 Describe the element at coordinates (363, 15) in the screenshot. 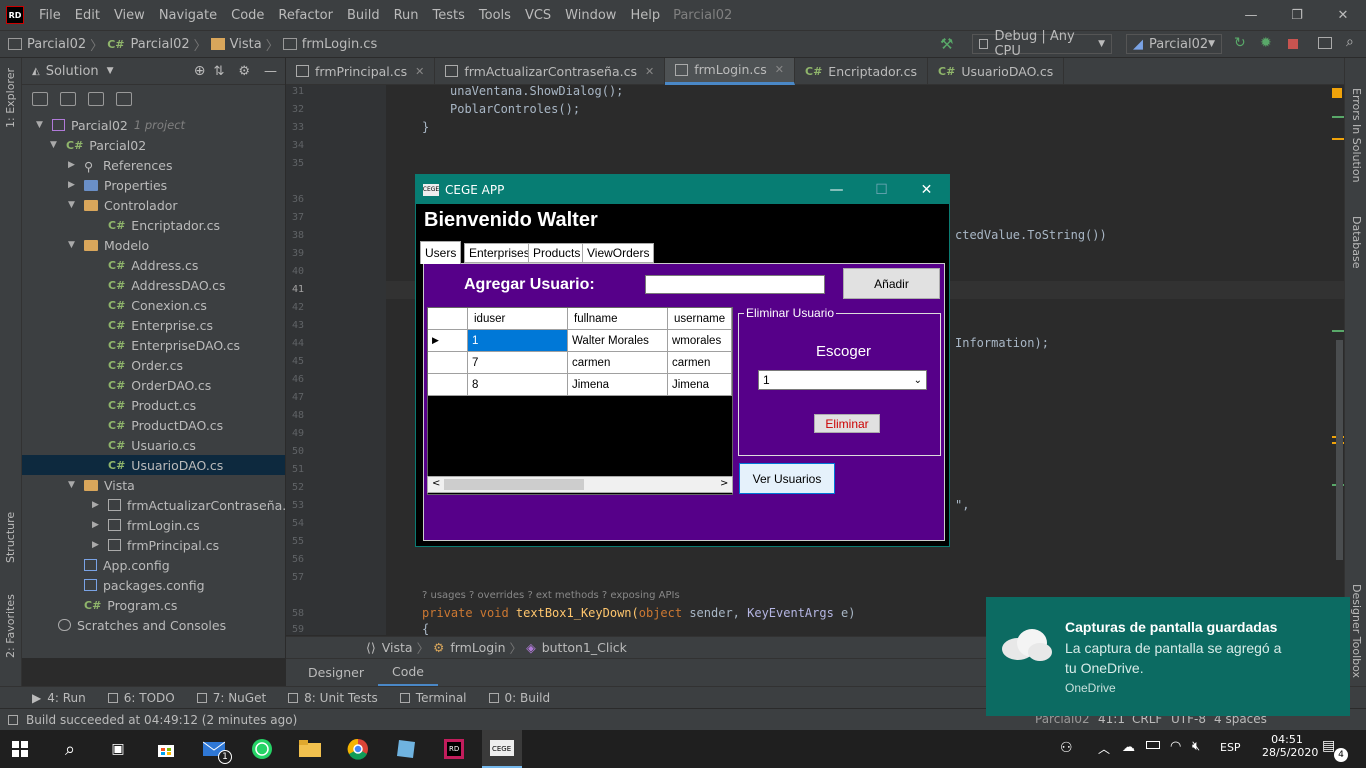

I see `menu-build: Build` at that location.